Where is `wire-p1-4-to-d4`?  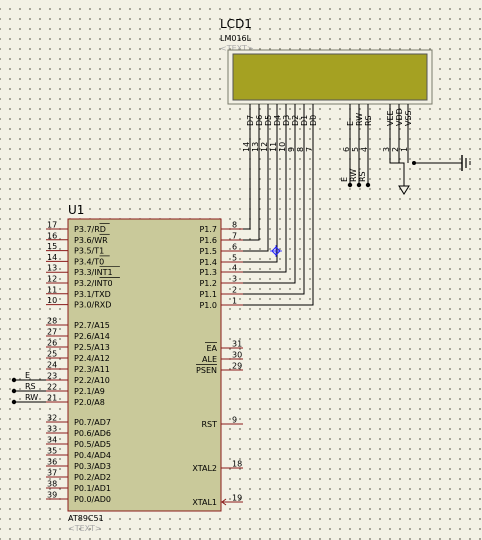
wire-p1-4-to-d4 is located at coordinates (260, 205).